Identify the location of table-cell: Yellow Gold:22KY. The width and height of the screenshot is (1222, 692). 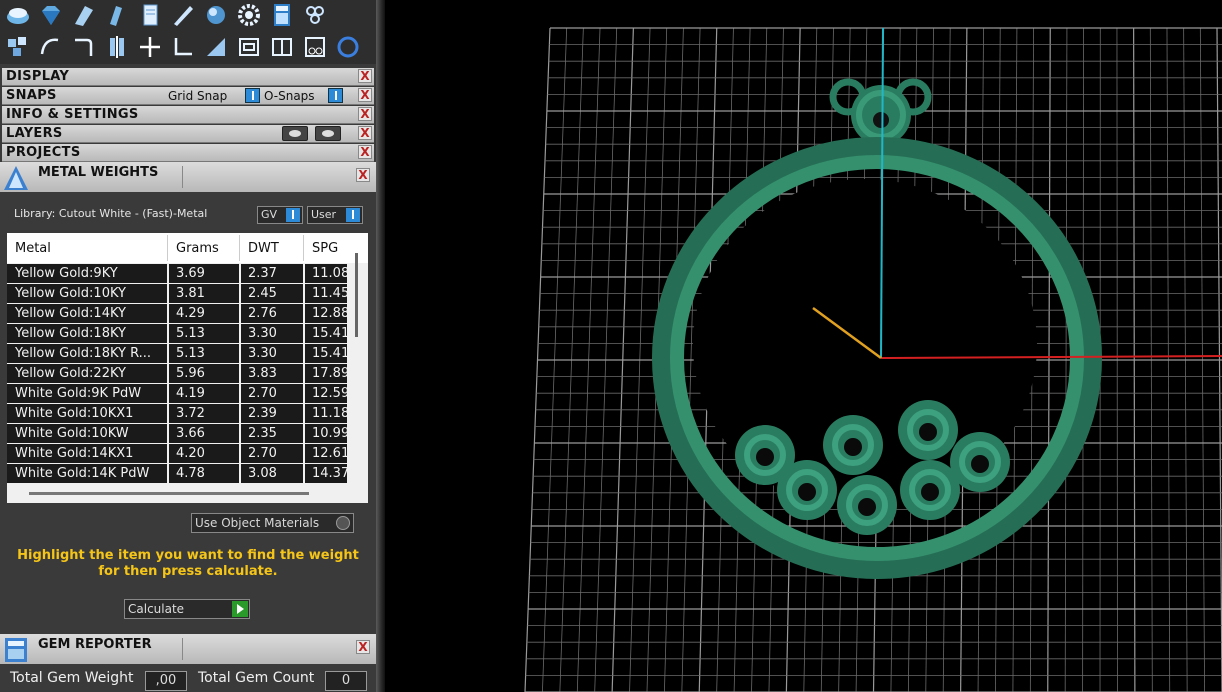
(70, 373).